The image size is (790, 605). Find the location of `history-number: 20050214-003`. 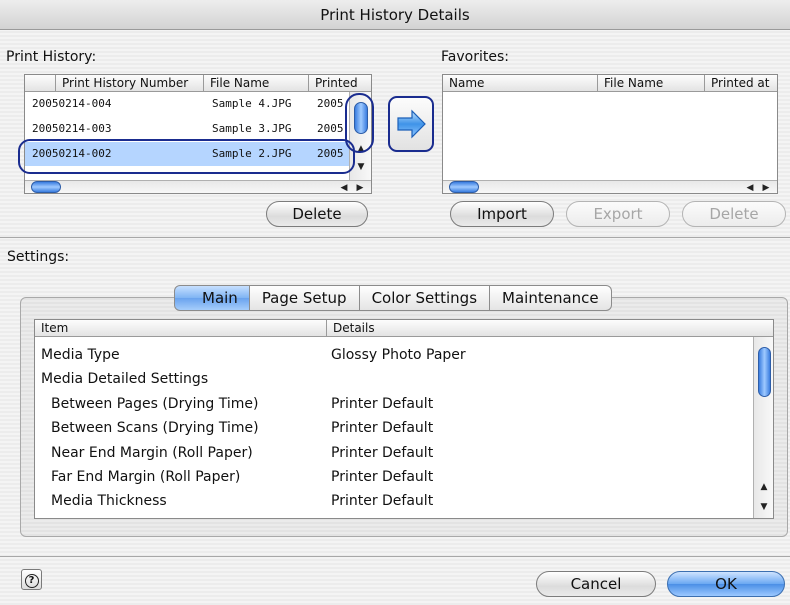

history-number: 20050214-003 is located at coordinates (72, 128).